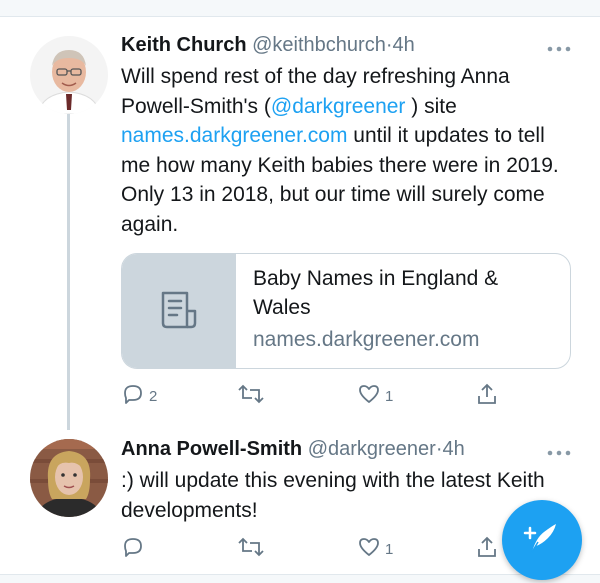  Describe the element at coordinates (179, 311) in the screenshot. I see `article-icon` at that location.